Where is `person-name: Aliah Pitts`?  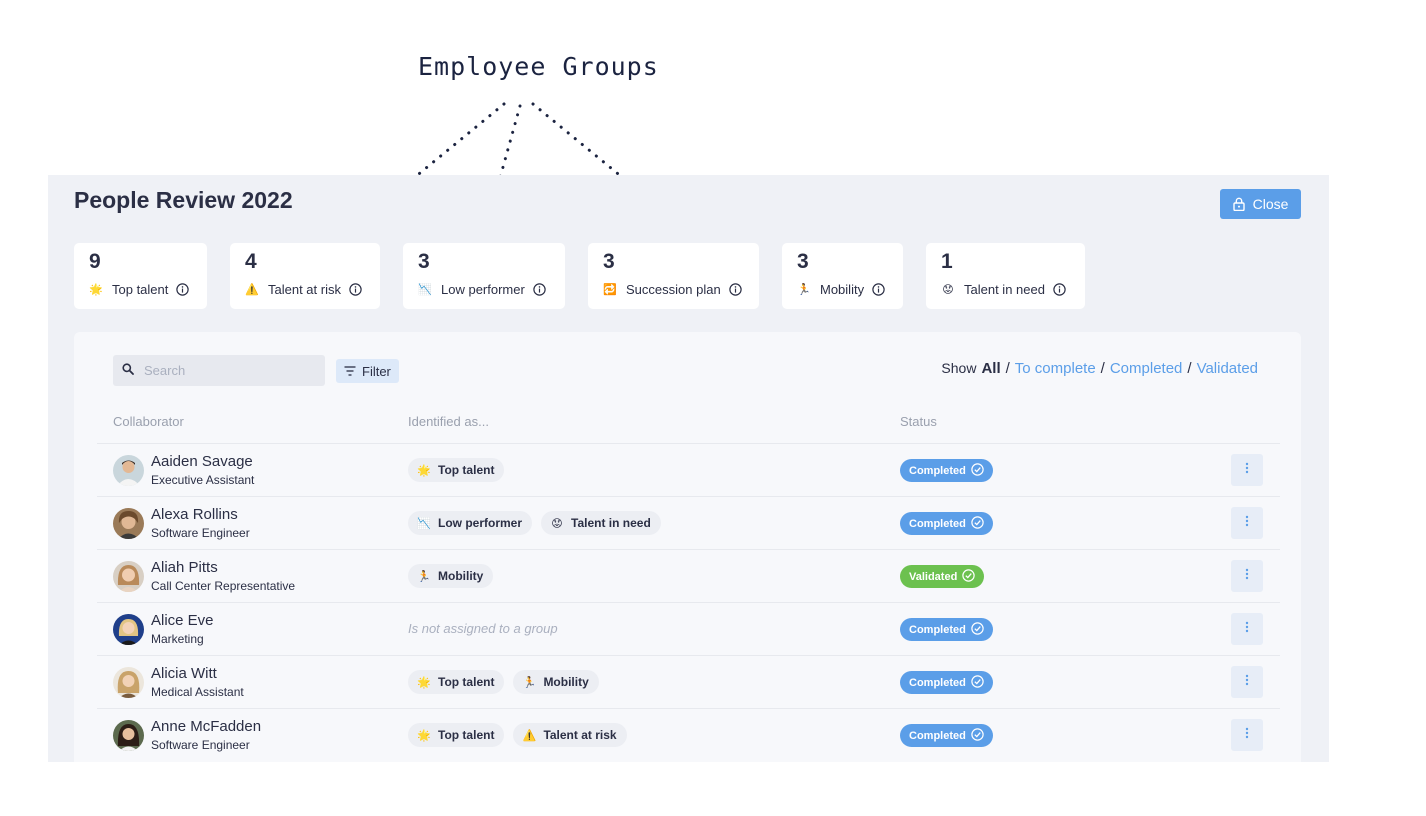 person-name: Aliah Pitts is located at coordinates (184, 567).